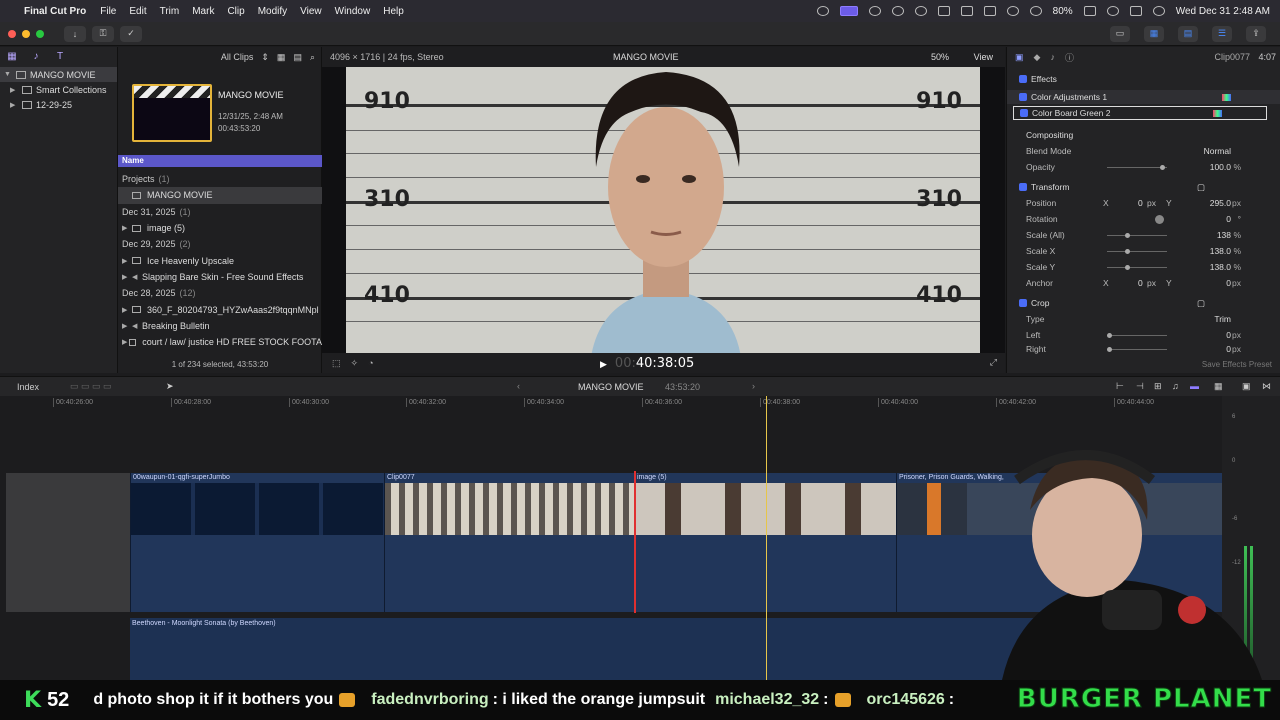 The width and height of the screenshot is (1280, 720). I want to click on background-tasks-icon: ✓, so click(131, 33).